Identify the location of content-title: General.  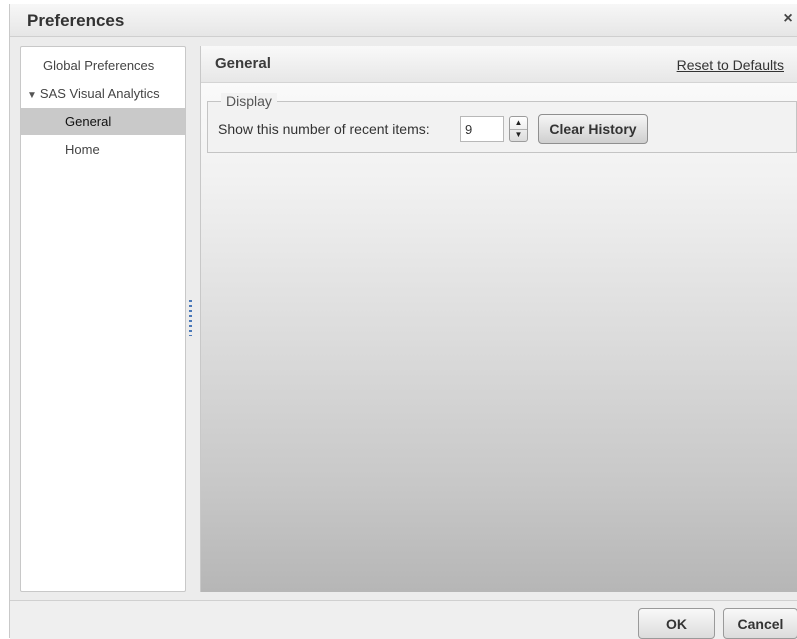
(243, 63).